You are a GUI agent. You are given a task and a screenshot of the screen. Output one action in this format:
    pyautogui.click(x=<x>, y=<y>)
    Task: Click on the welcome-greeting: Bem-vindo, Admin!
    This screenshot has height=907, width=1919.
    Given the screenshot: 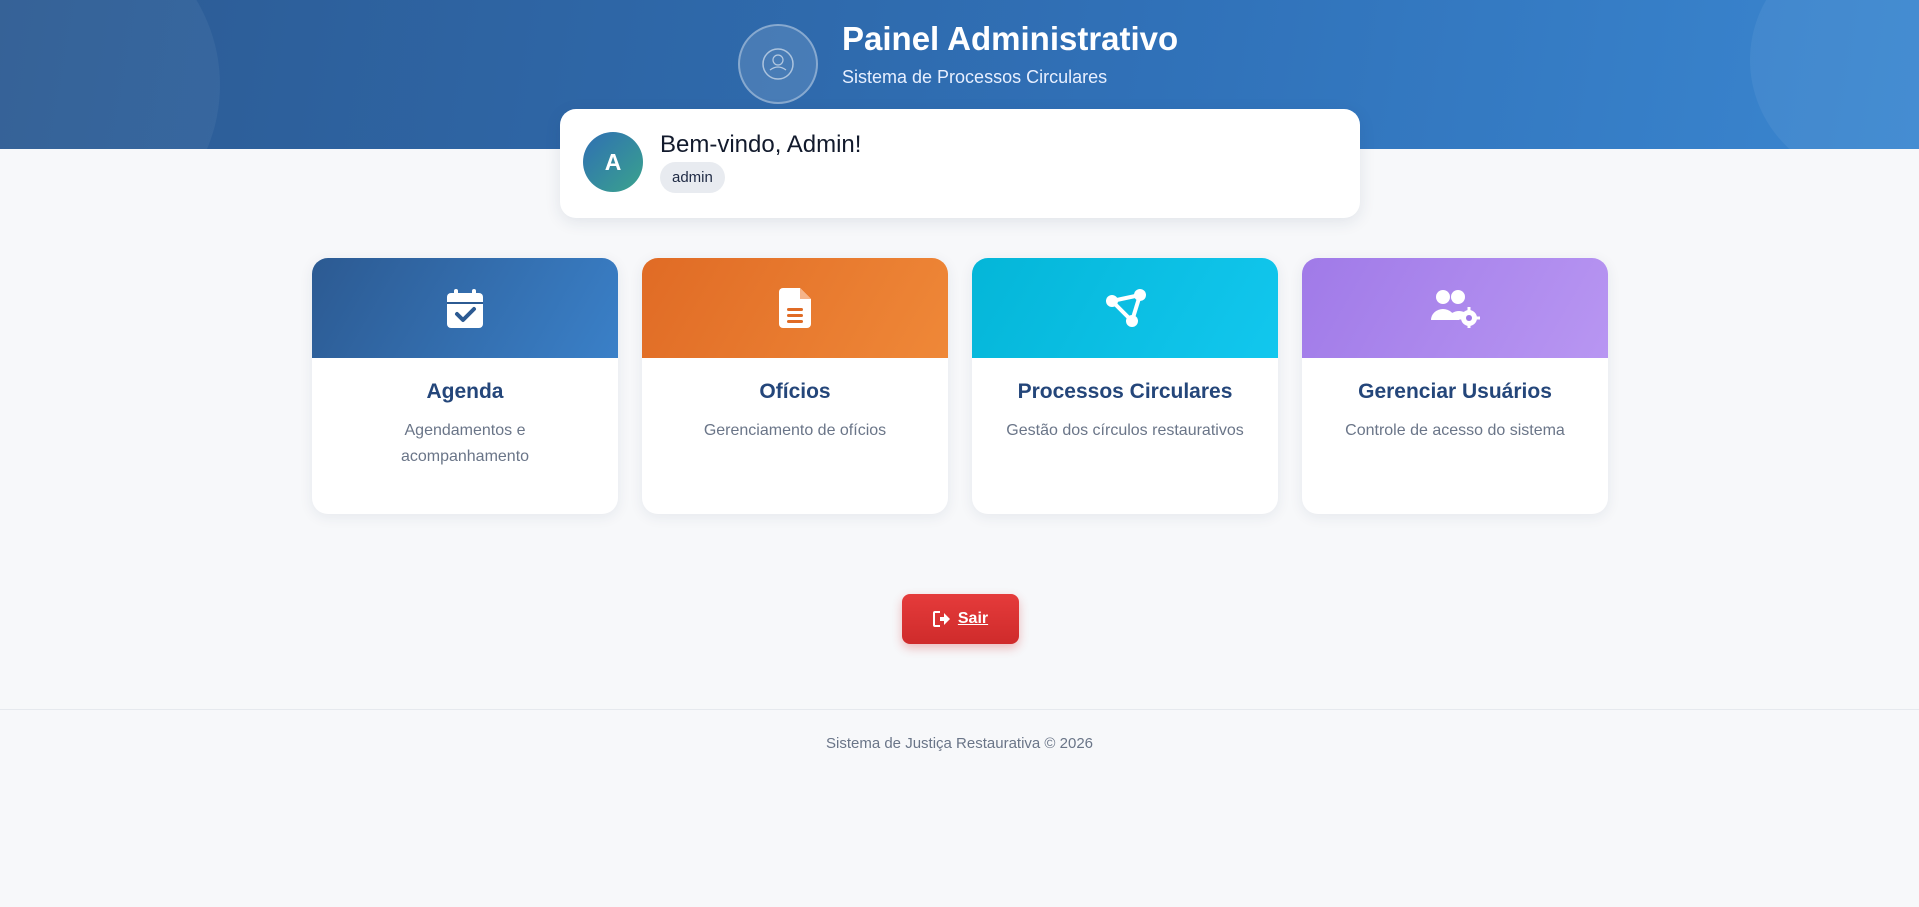 What is the action you would take?
    pyautogui.click(x=761, y=144)
    